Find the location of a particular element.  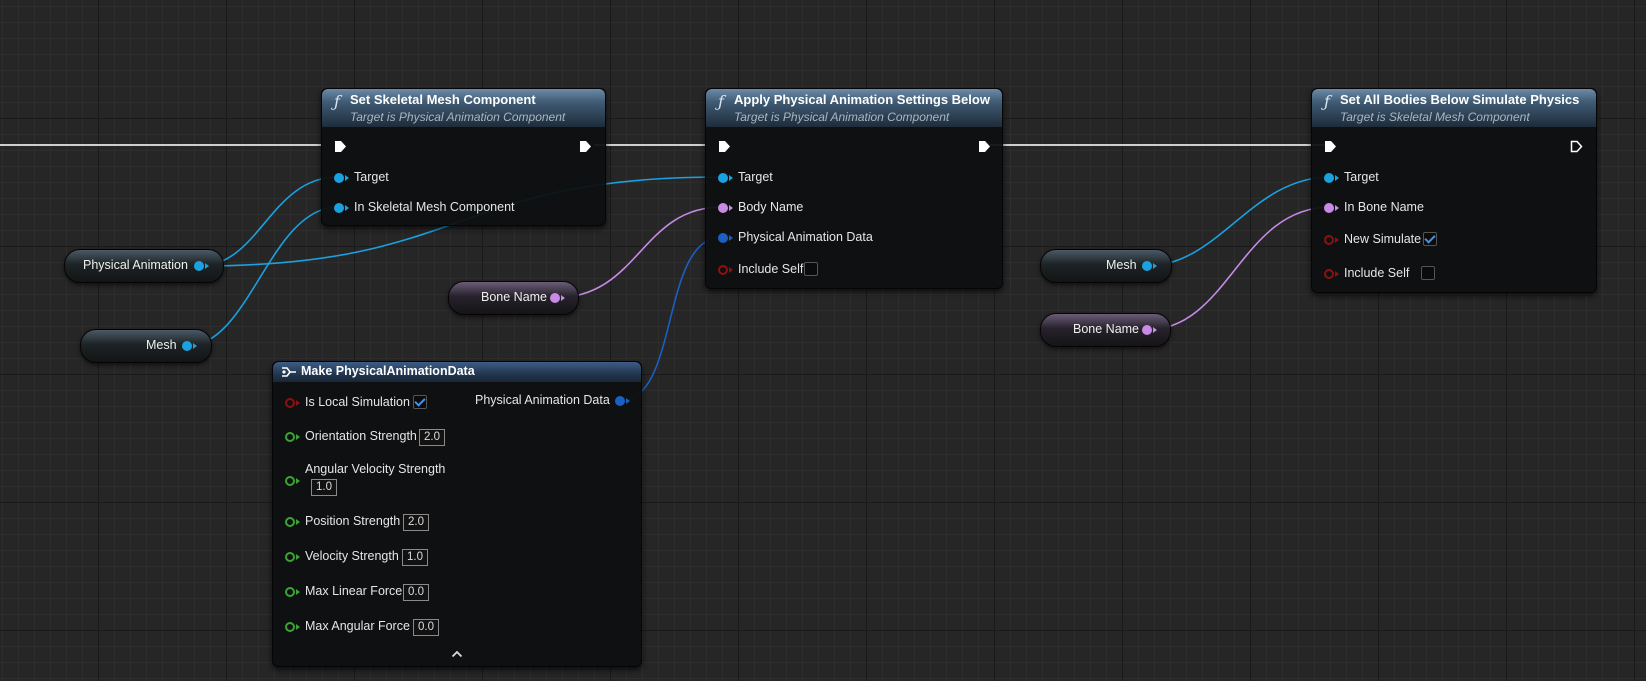

new-simulate-checkbox is located at coordinates (1430, 239).